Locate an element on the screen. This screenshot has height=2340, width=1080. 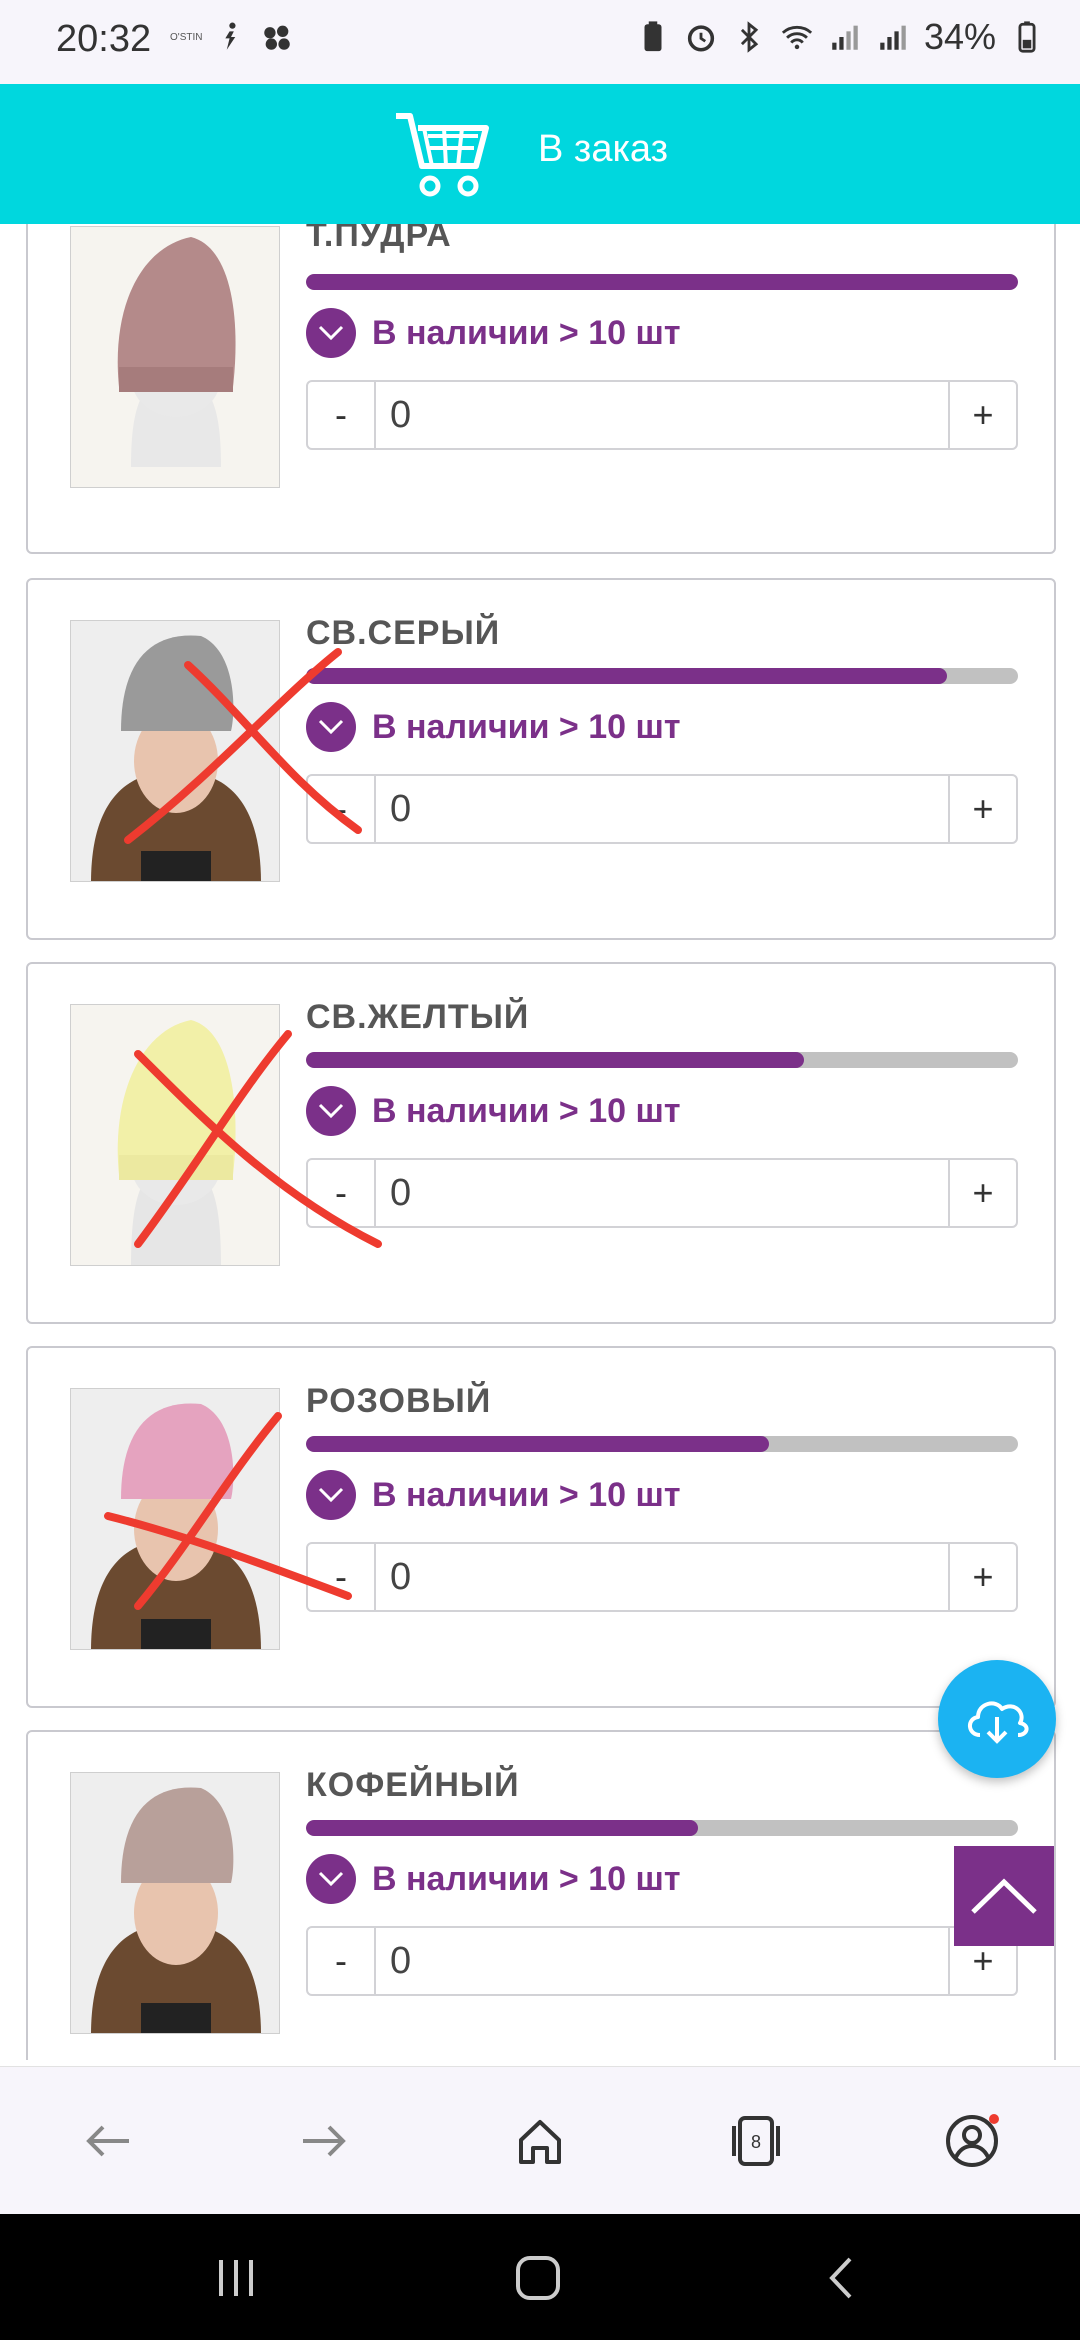
product-card: СВ.СЕРЫЙ В наличии > 10 шт - 0 + is located at coordinates (541, 759).